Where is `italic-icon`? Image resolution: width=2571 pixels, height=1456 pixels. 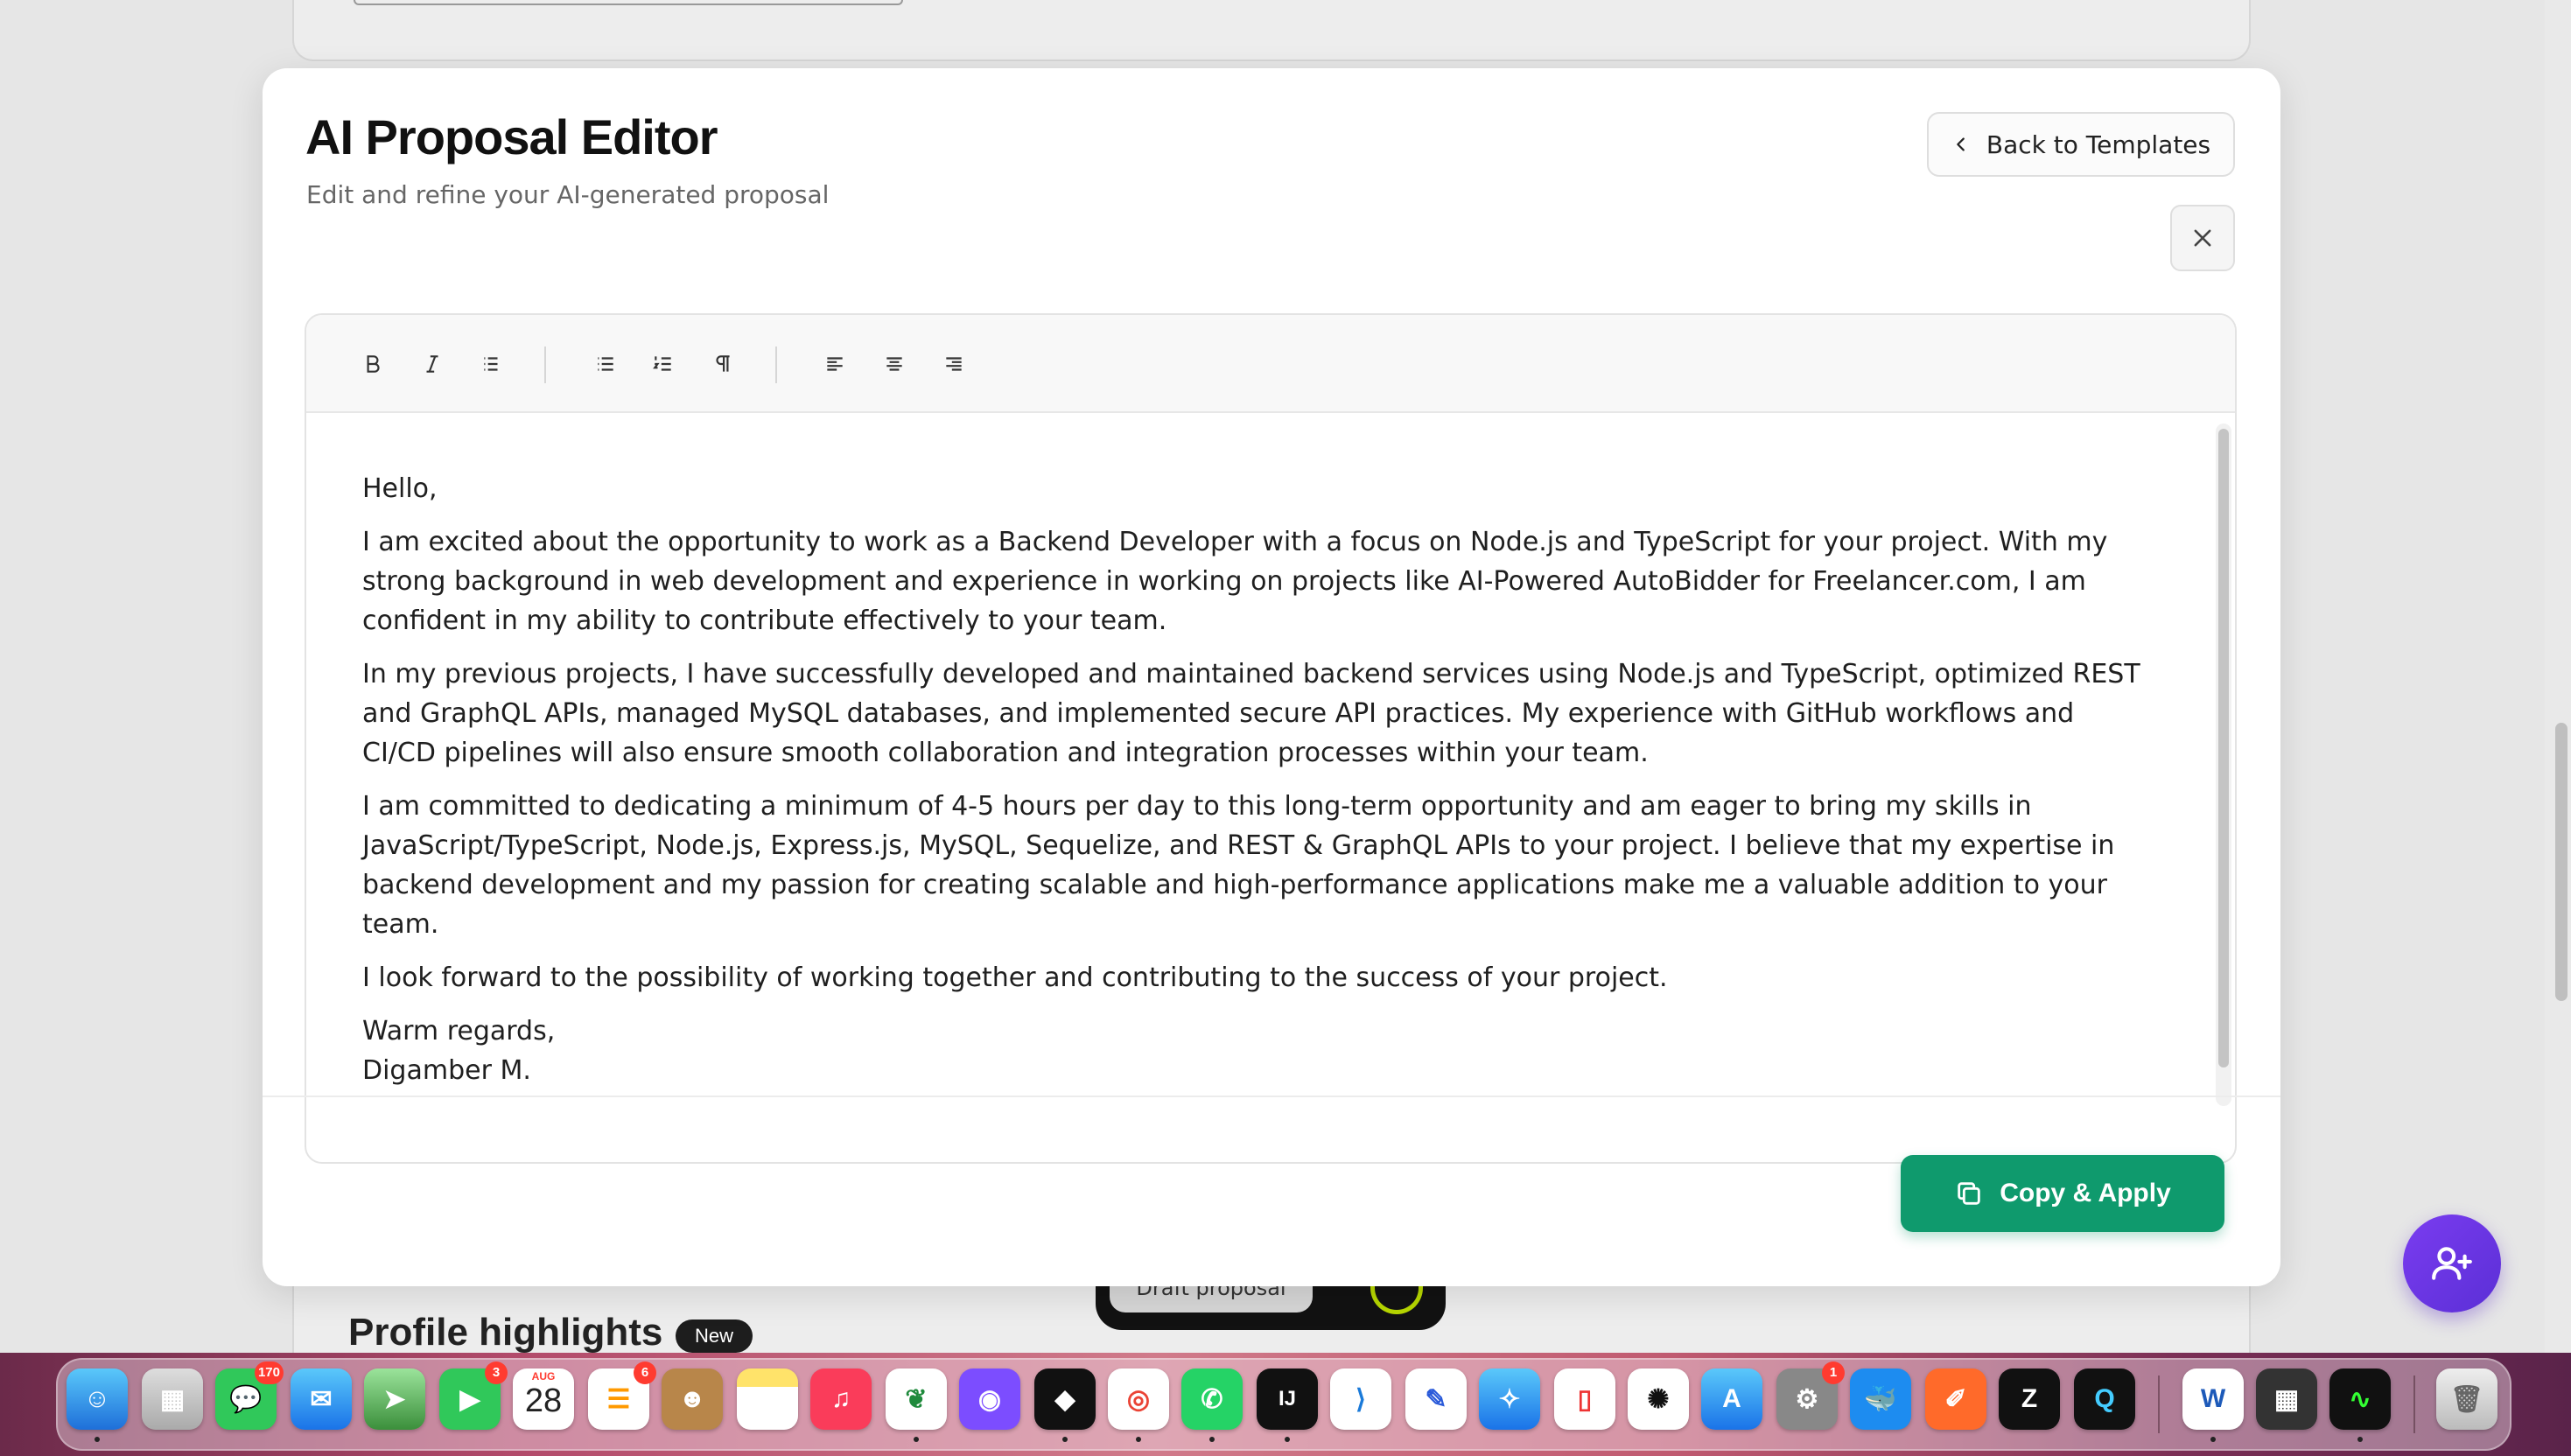 italic-icon is located at coordinates (432, 364).